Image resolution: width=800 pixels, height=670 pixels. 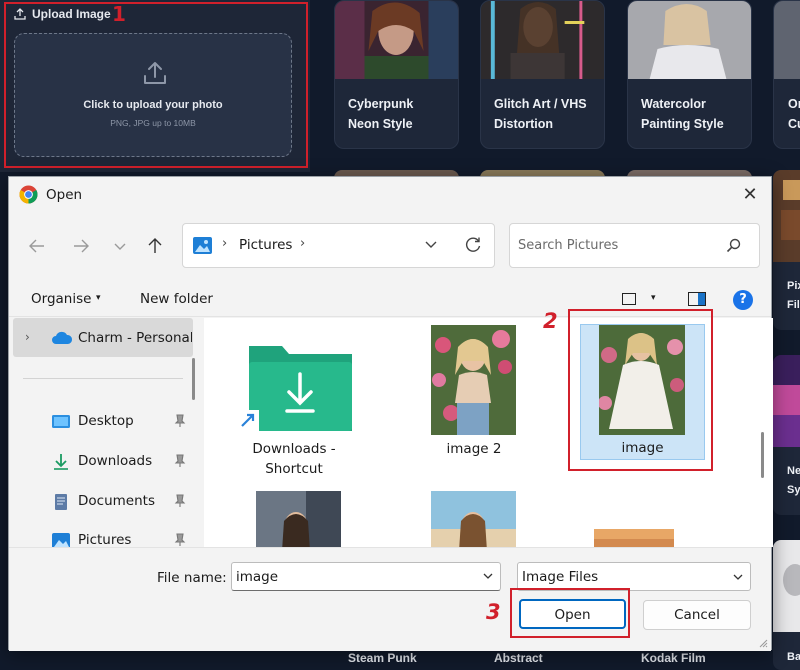 I want to click on sidebar-item-label: Desktop, so click(x=106, y=421).